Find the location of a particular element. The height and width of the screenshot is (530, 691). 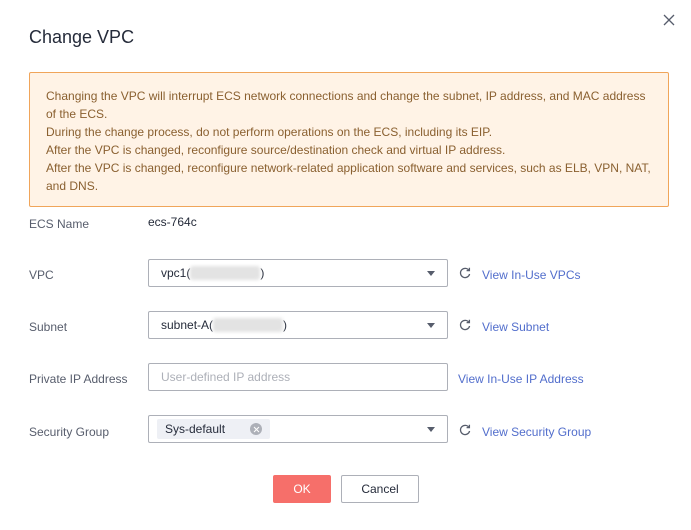

vpc-label: VPC is located at coordinates (41, 275).